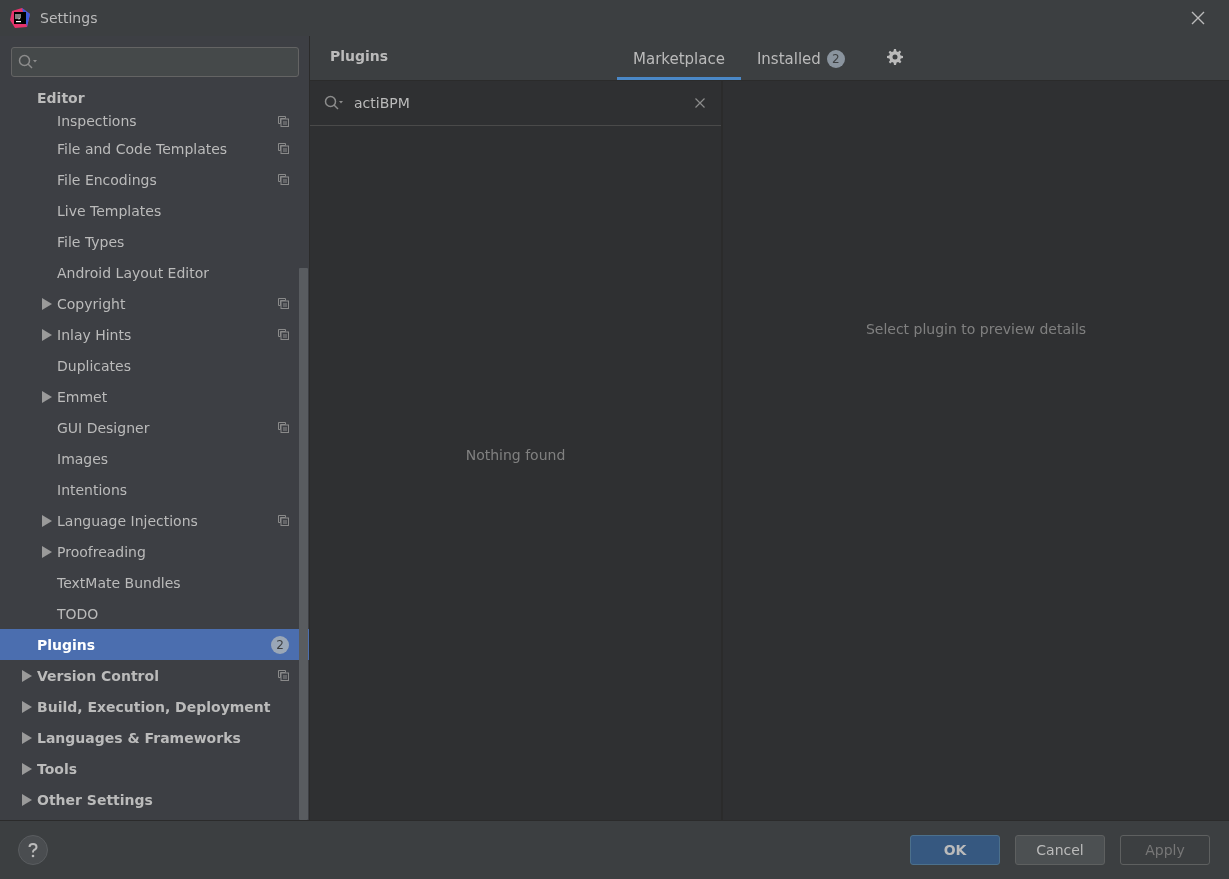  Describe the element at coordinates (154, 489) in the screenshot. I see `tree-item: Intentions` at that location.